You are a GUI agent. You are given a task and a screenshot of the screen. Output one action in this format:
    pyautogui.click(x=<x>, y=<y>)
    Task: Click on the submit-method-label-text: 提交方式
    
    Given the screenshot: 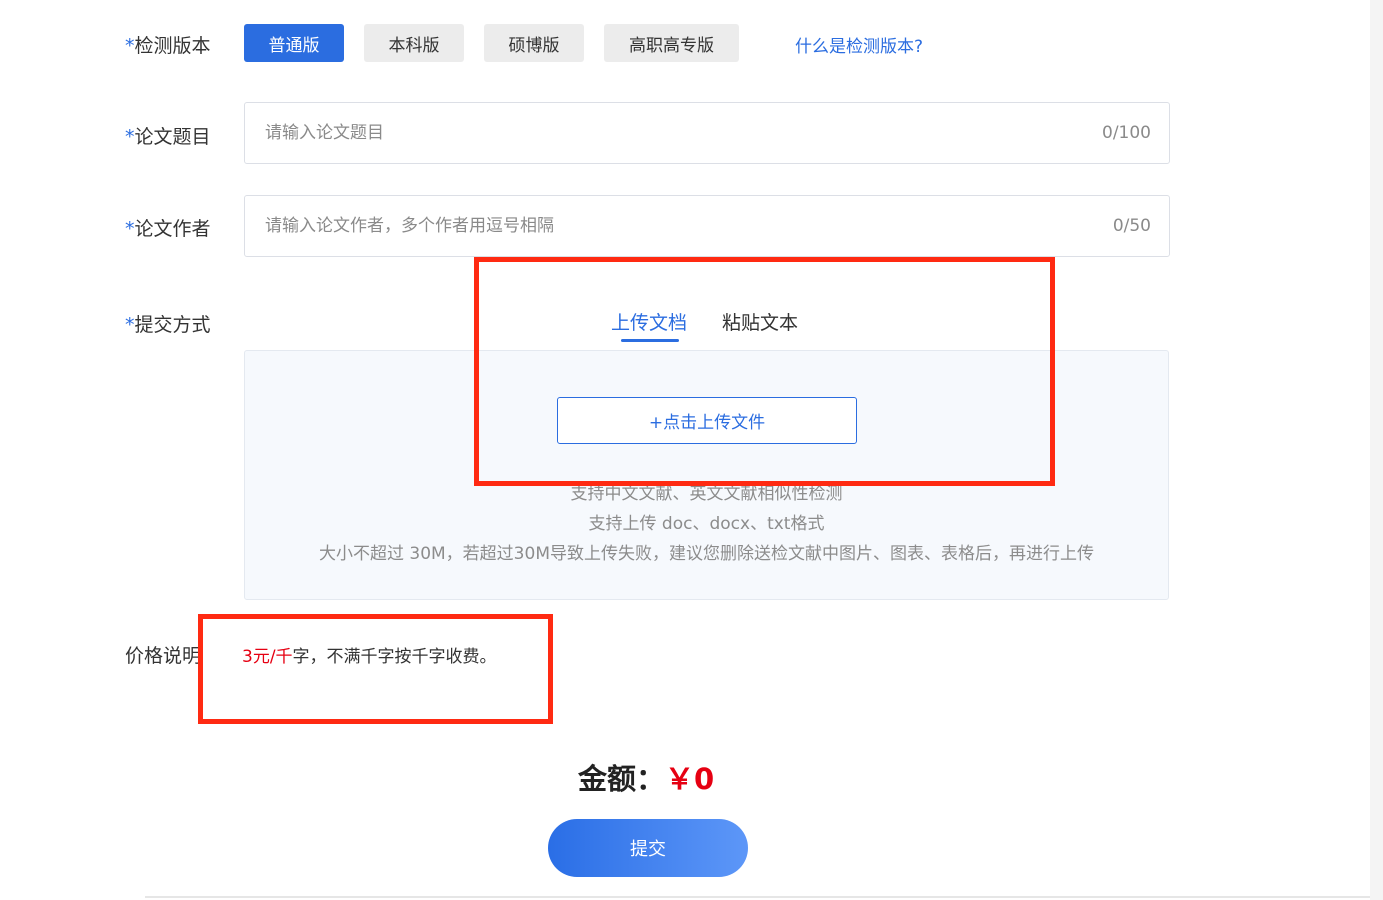 What is the action you would take?
    pyautogui.click(x=172, y=325)
    